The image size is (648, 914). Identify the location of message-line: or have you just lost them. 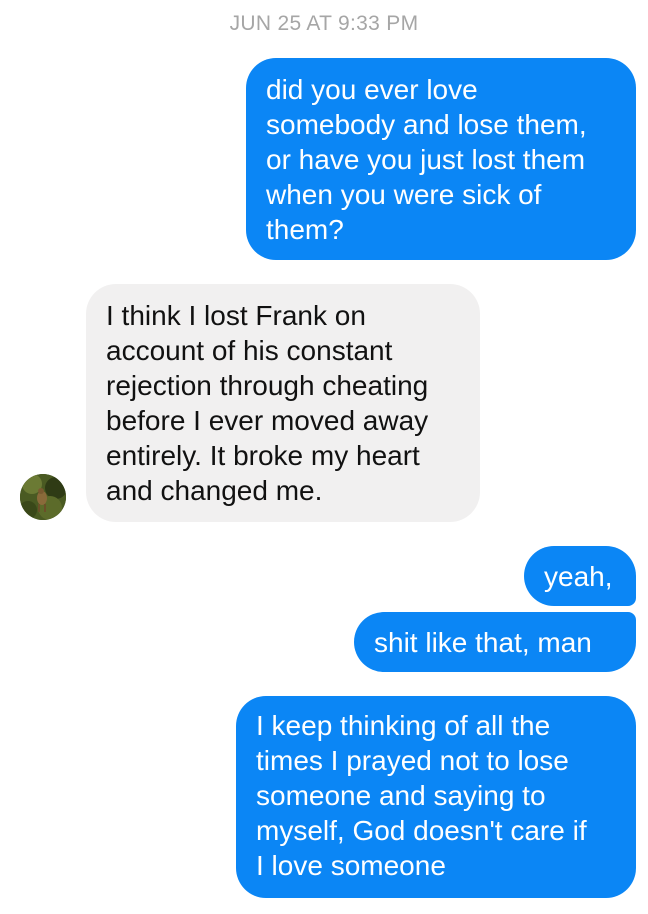
(426, 159).